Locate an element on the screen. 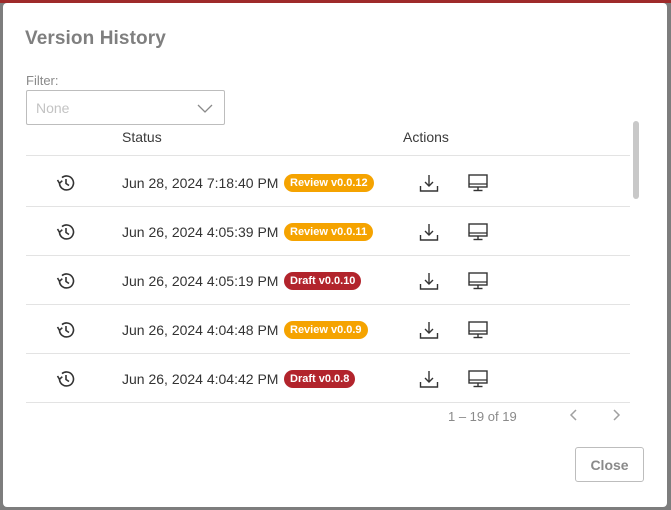  chevron-left-icon is located at coordinates (574, 415).